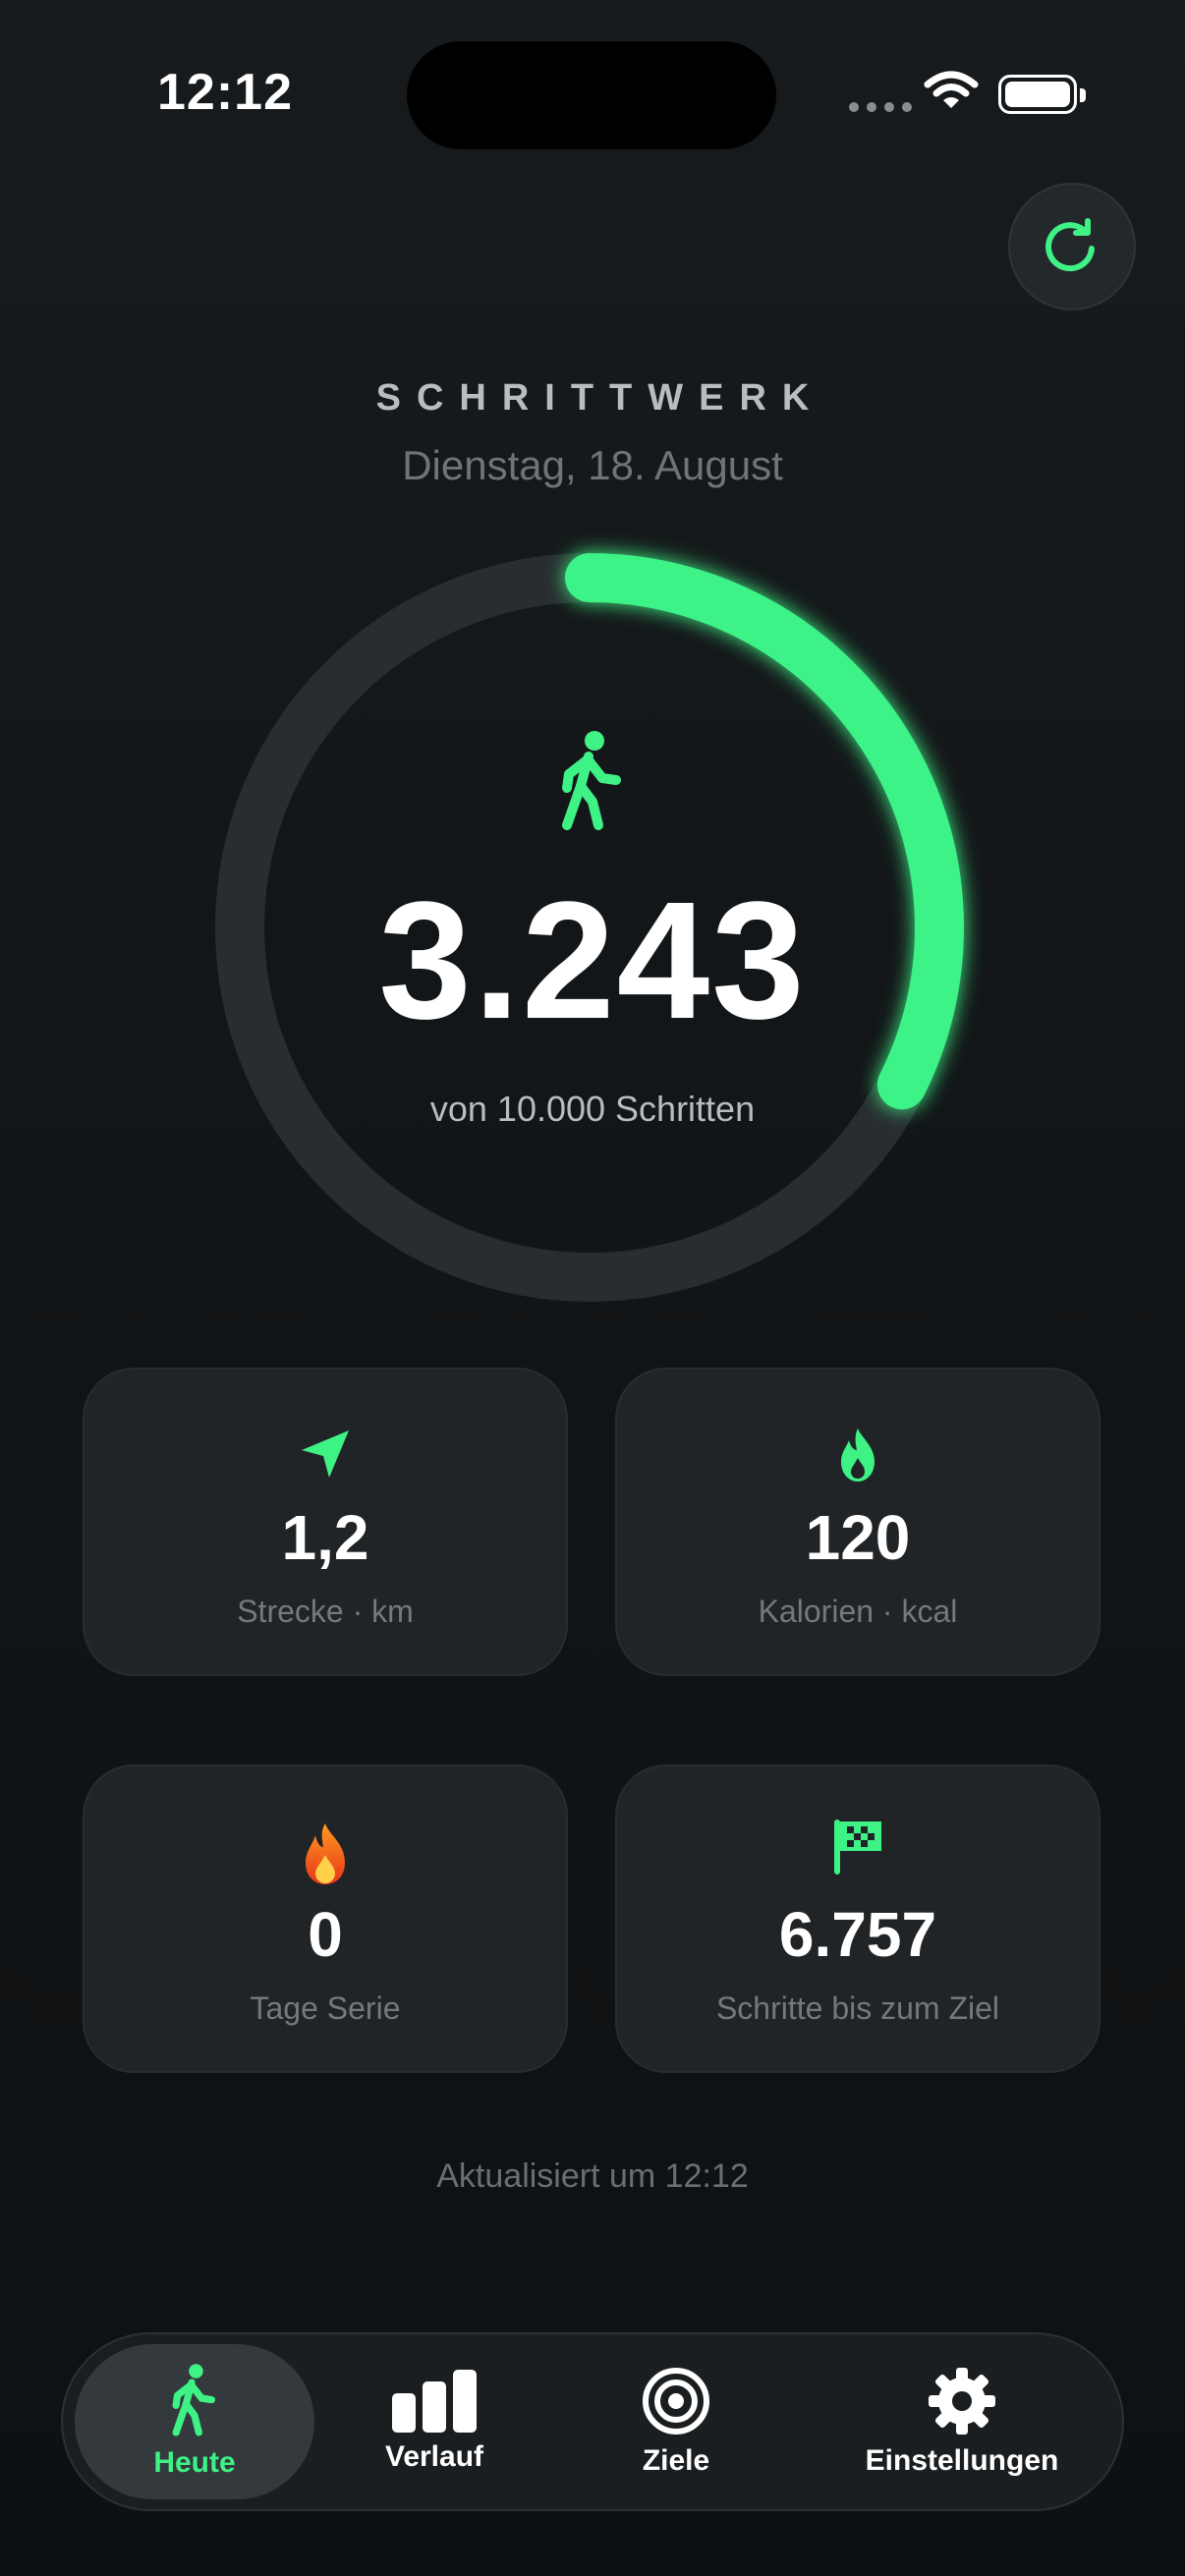 This screenshot has height=2576, width=1185. Describe the element at coordinates (195, 2462) in the screenshot. I see `tab-today-label: Heute` at that location.